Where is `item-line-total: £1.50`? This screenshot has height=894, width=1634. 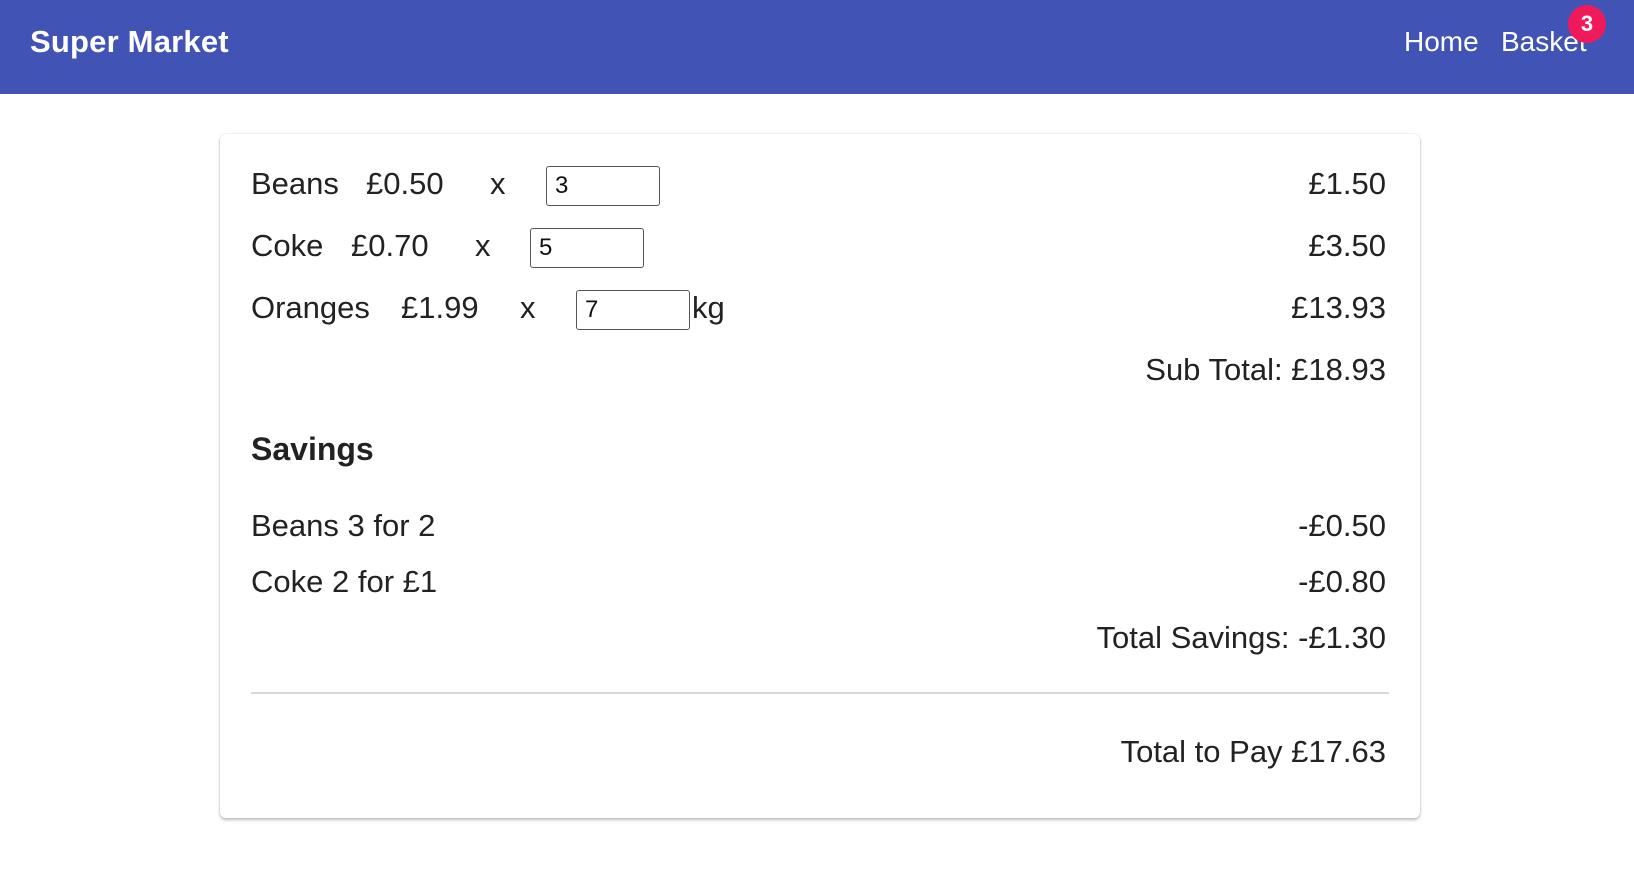 item-line-total: £1.50 is located at coordinates (1347, 183).